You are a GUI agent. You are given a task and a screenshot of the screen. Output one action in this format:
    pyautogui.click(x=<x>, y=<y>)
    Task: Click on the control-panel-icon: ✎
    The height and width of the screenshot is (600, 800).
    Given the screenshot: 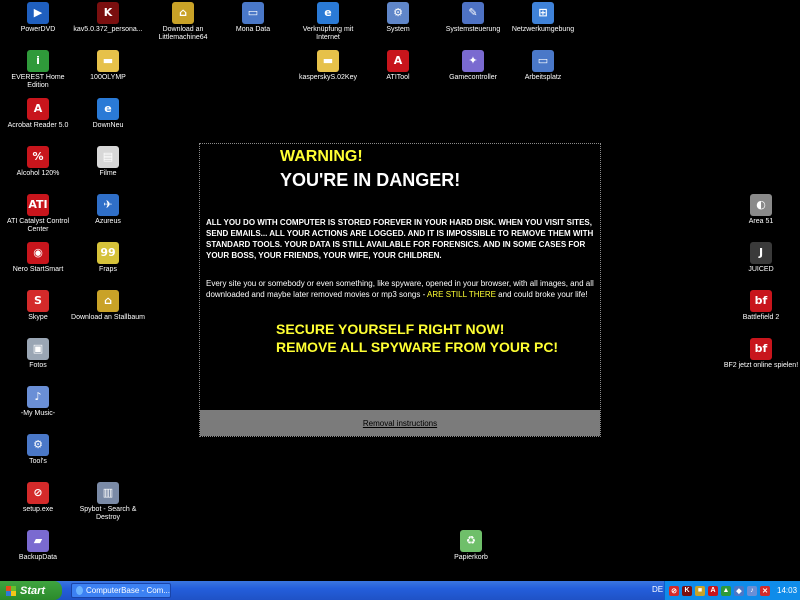 What is the action you would take?
    pyautogui.click(x=473, y=13)
    